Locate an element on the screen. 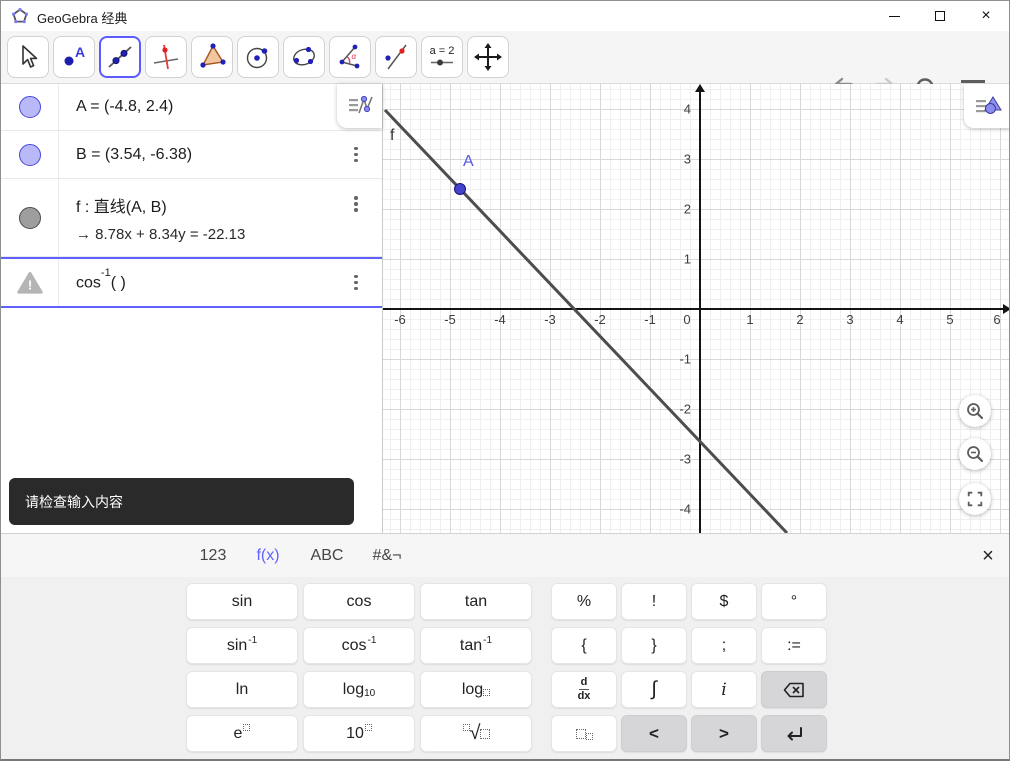 The image size is (1010, 761). polygon-icon is located at coordinates (213, 55).